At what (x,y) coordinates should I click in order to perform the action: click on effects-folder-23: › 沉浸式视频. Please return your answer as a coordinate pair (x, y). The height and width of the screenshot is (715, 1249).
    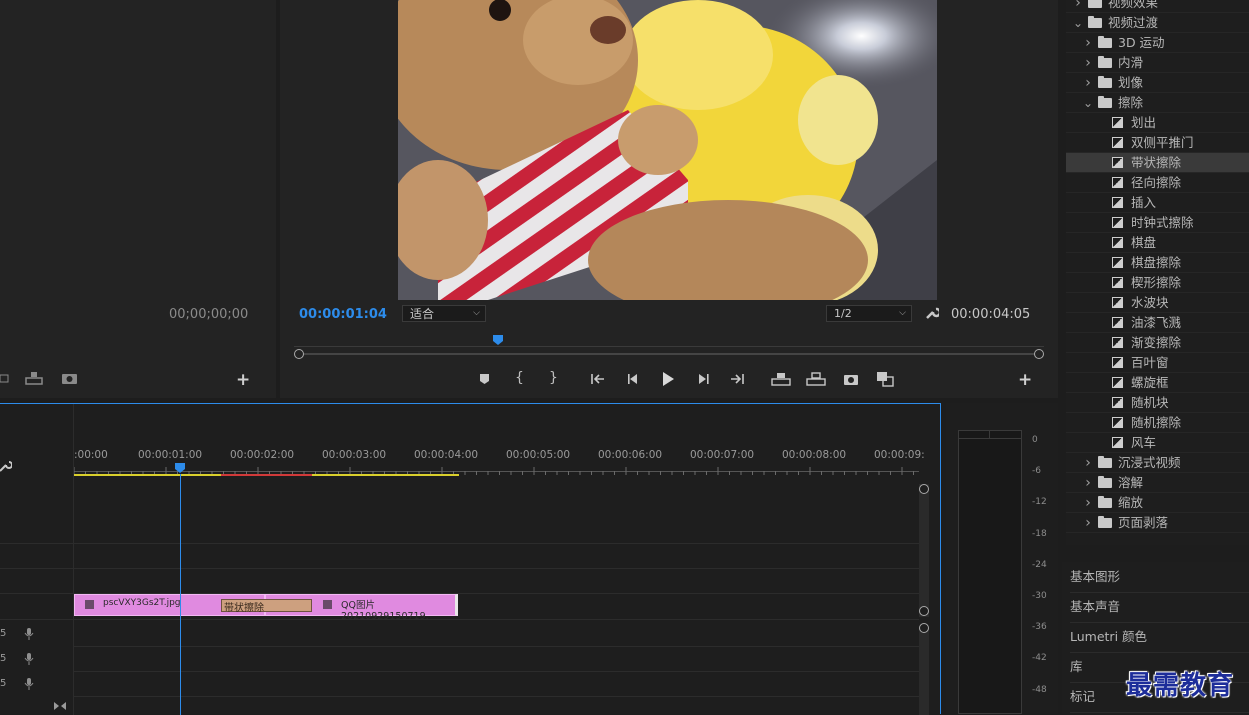
    Looking at the image, I should click on (1157, 463).